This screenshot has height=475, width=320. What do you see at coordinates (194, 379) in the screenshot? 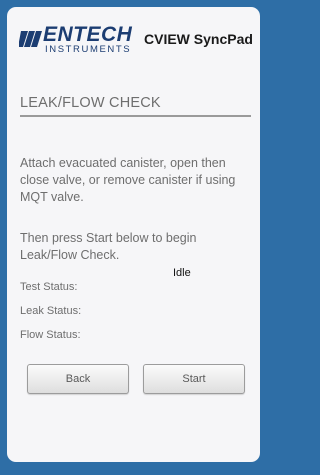
I see `start-button: Start` at bounding box center [194, 379].